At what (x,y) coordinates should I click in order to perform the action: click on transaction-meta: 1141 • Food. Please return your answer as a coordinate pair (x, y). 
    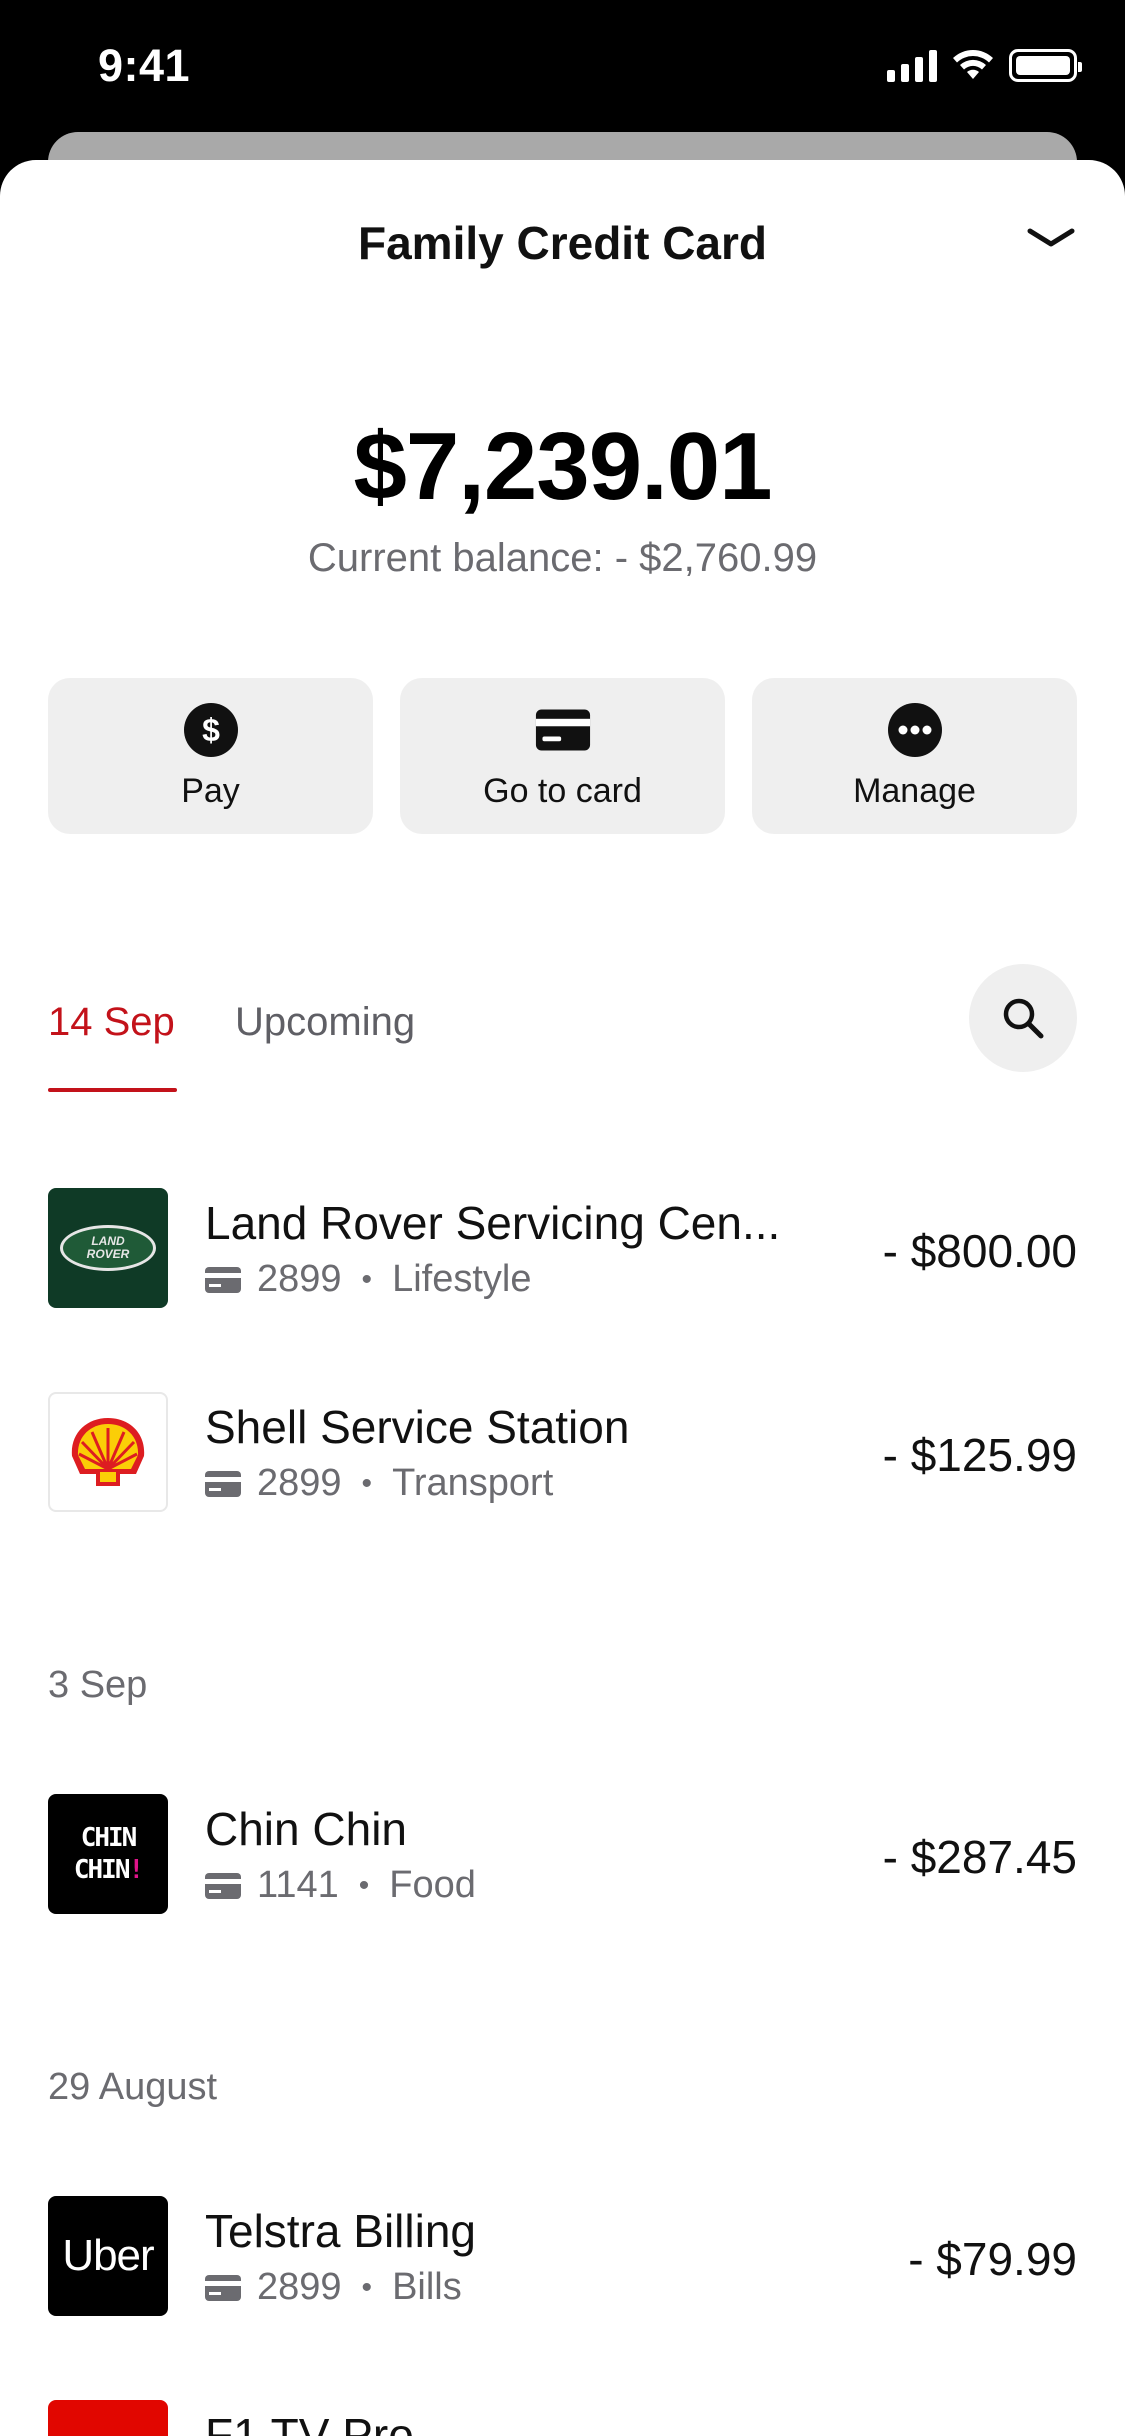
    Looking at the image, I should click on (340, 1885).